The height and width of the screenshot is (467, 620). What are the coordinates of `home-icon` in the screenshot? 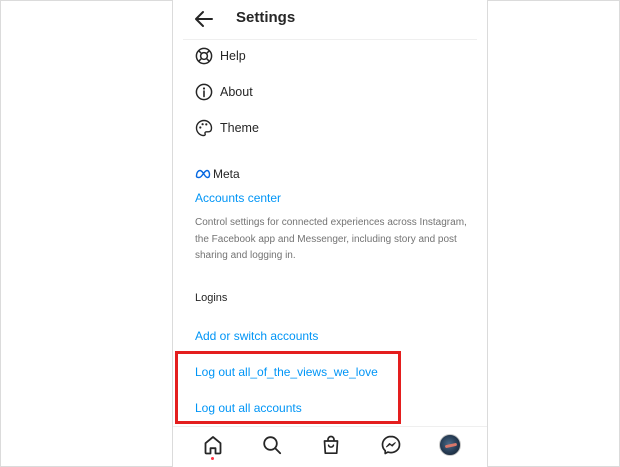 It's located at (213, 445).